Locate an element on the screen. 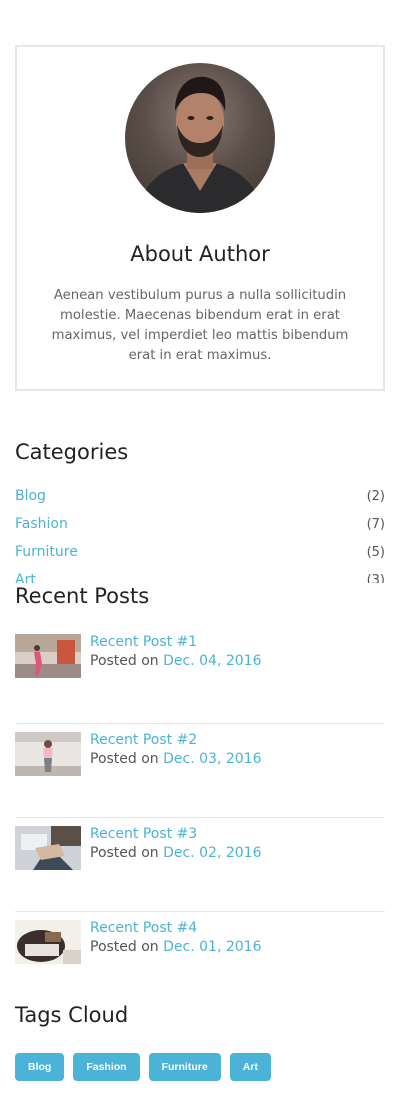  post-meta: Posted on Dec. 01, 2016 is located at coordinates (175, 947).